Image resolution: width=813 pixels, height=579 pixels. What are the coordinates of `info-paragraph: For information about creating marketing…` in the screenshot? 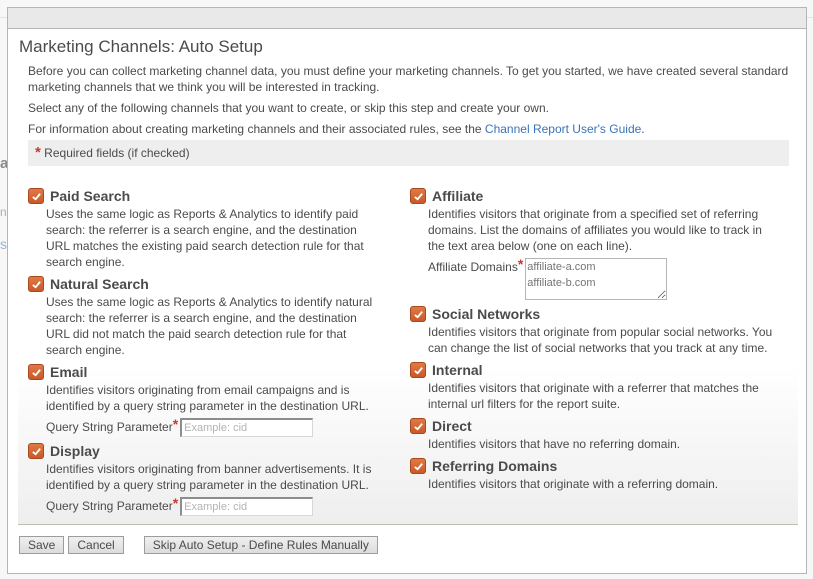 It's located at (410, 129).